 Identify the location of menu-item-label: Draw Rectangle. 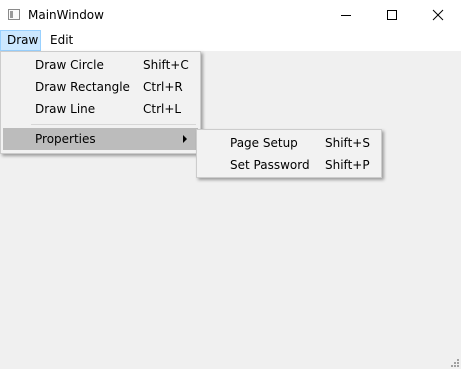
(82, 87).